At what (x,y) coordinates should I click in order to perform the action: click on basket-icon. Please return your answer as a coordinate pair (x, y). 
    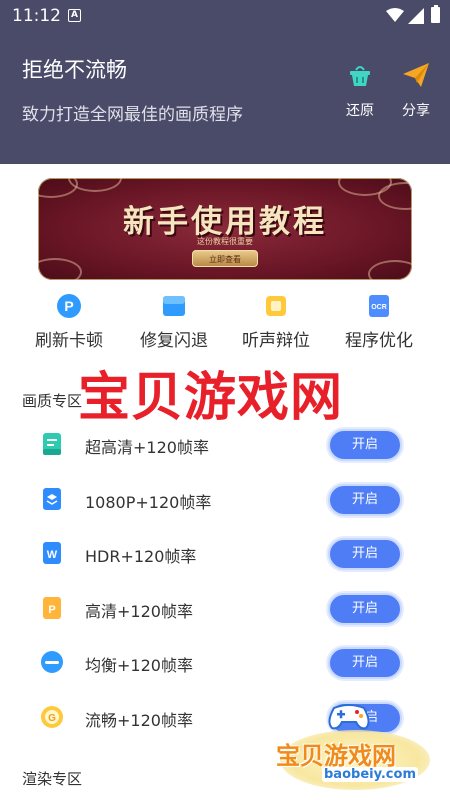
    Looking at the image, I should click on (360, 76).